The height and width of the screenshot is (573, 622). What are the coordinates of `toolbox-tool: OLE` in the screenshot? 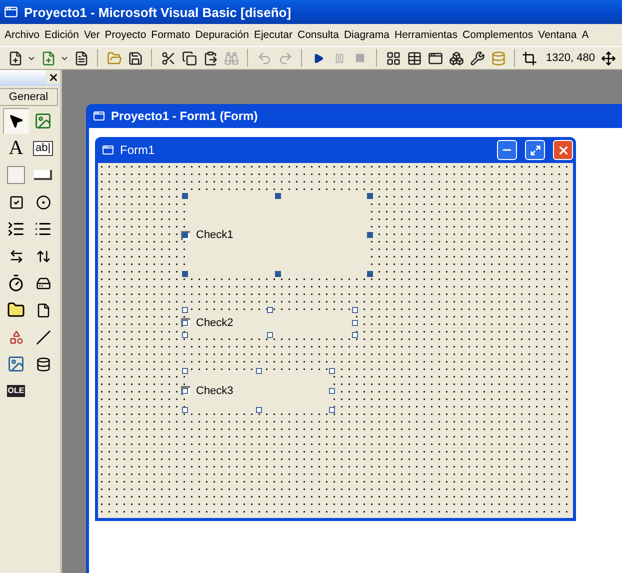 It's located at (16, 391).